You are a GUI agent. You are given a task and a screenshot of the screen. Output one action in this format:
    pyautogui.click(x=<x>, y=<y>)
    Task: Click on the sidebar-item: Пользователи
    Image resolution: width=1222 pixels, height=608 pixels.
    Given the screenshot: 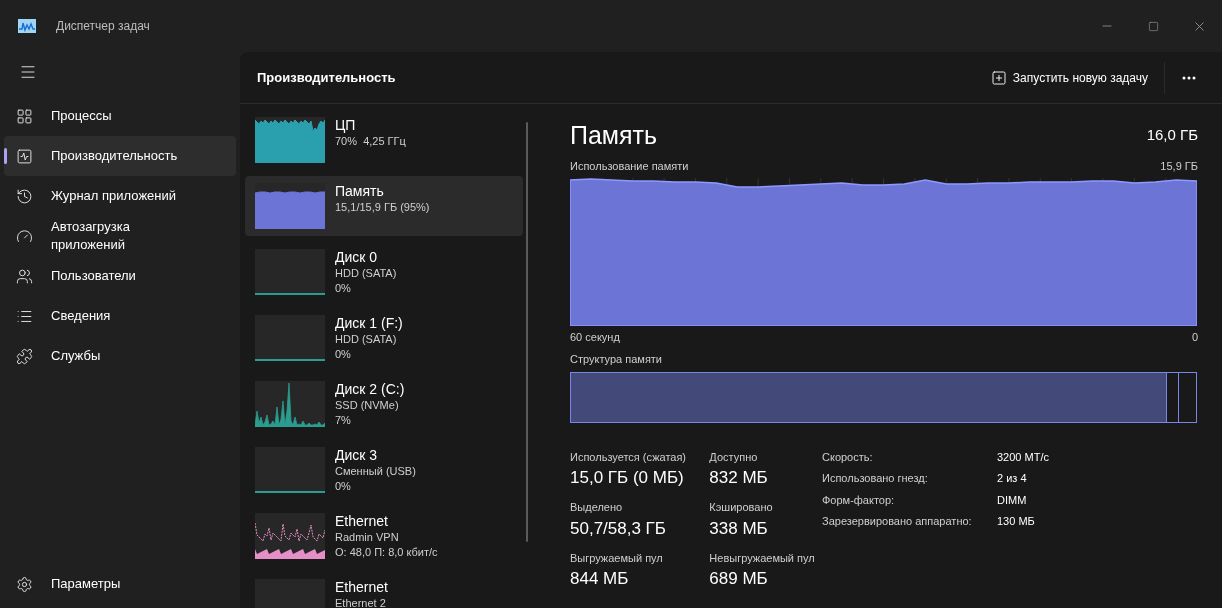 What is the action you would take?
    pyautogui.click(x=120, y=276)
    